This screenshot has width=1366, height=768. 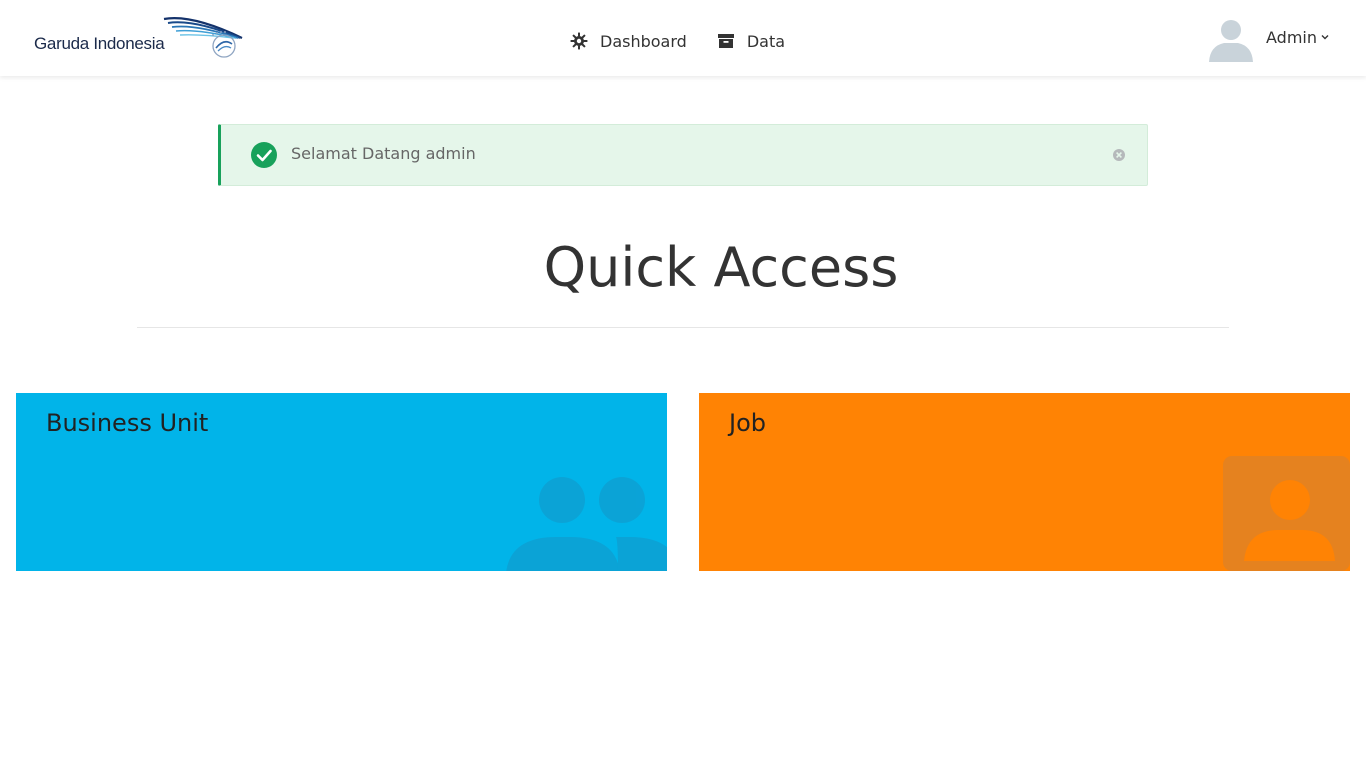 What do you see at coordinates (1325, 37) in the screenshot?
I see `chevron-down-icon` at bounding box center [1325, 37].